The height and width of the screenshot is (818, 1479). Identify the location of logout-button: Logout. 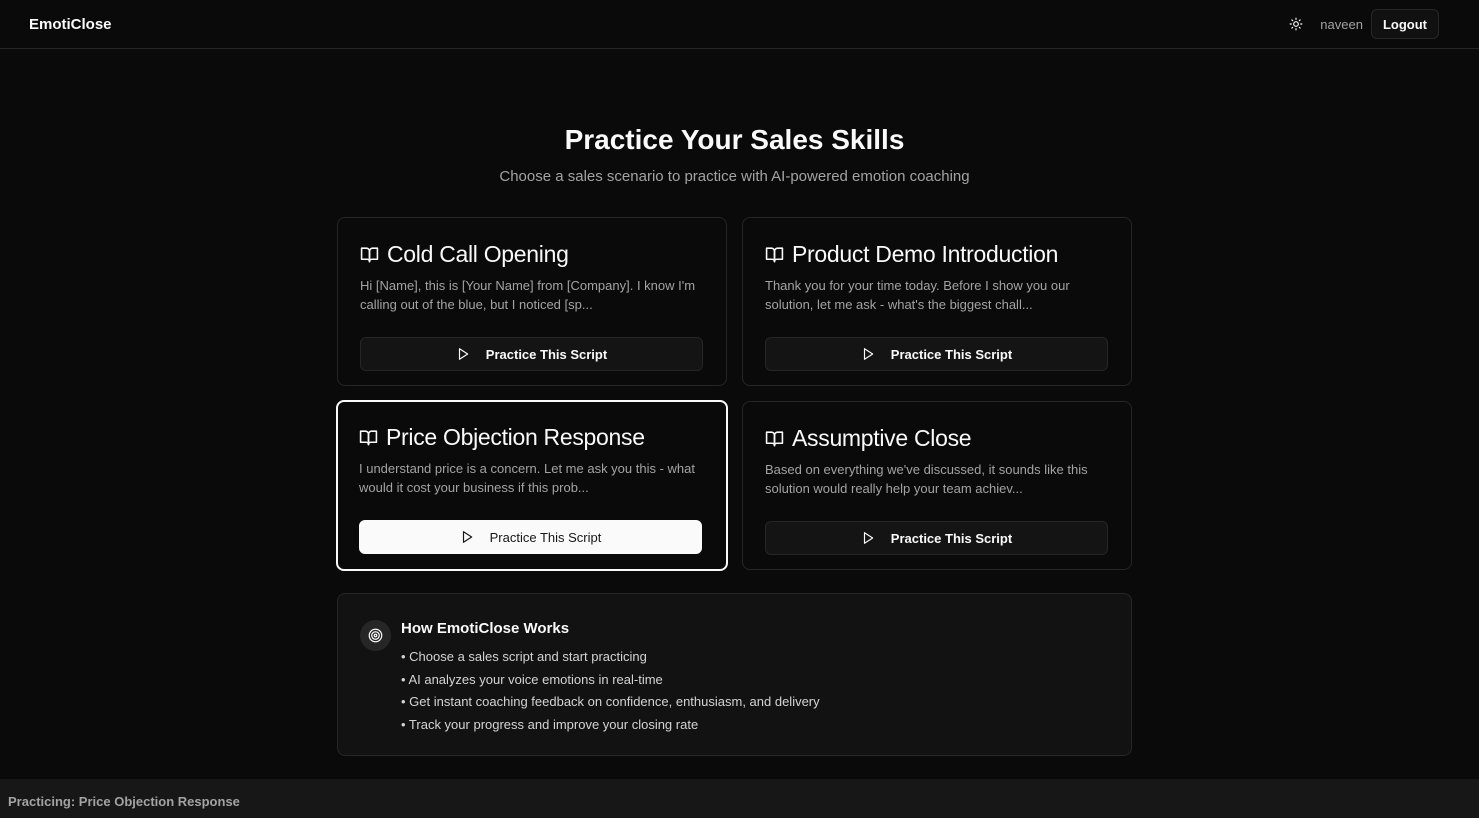
(1404, 24).